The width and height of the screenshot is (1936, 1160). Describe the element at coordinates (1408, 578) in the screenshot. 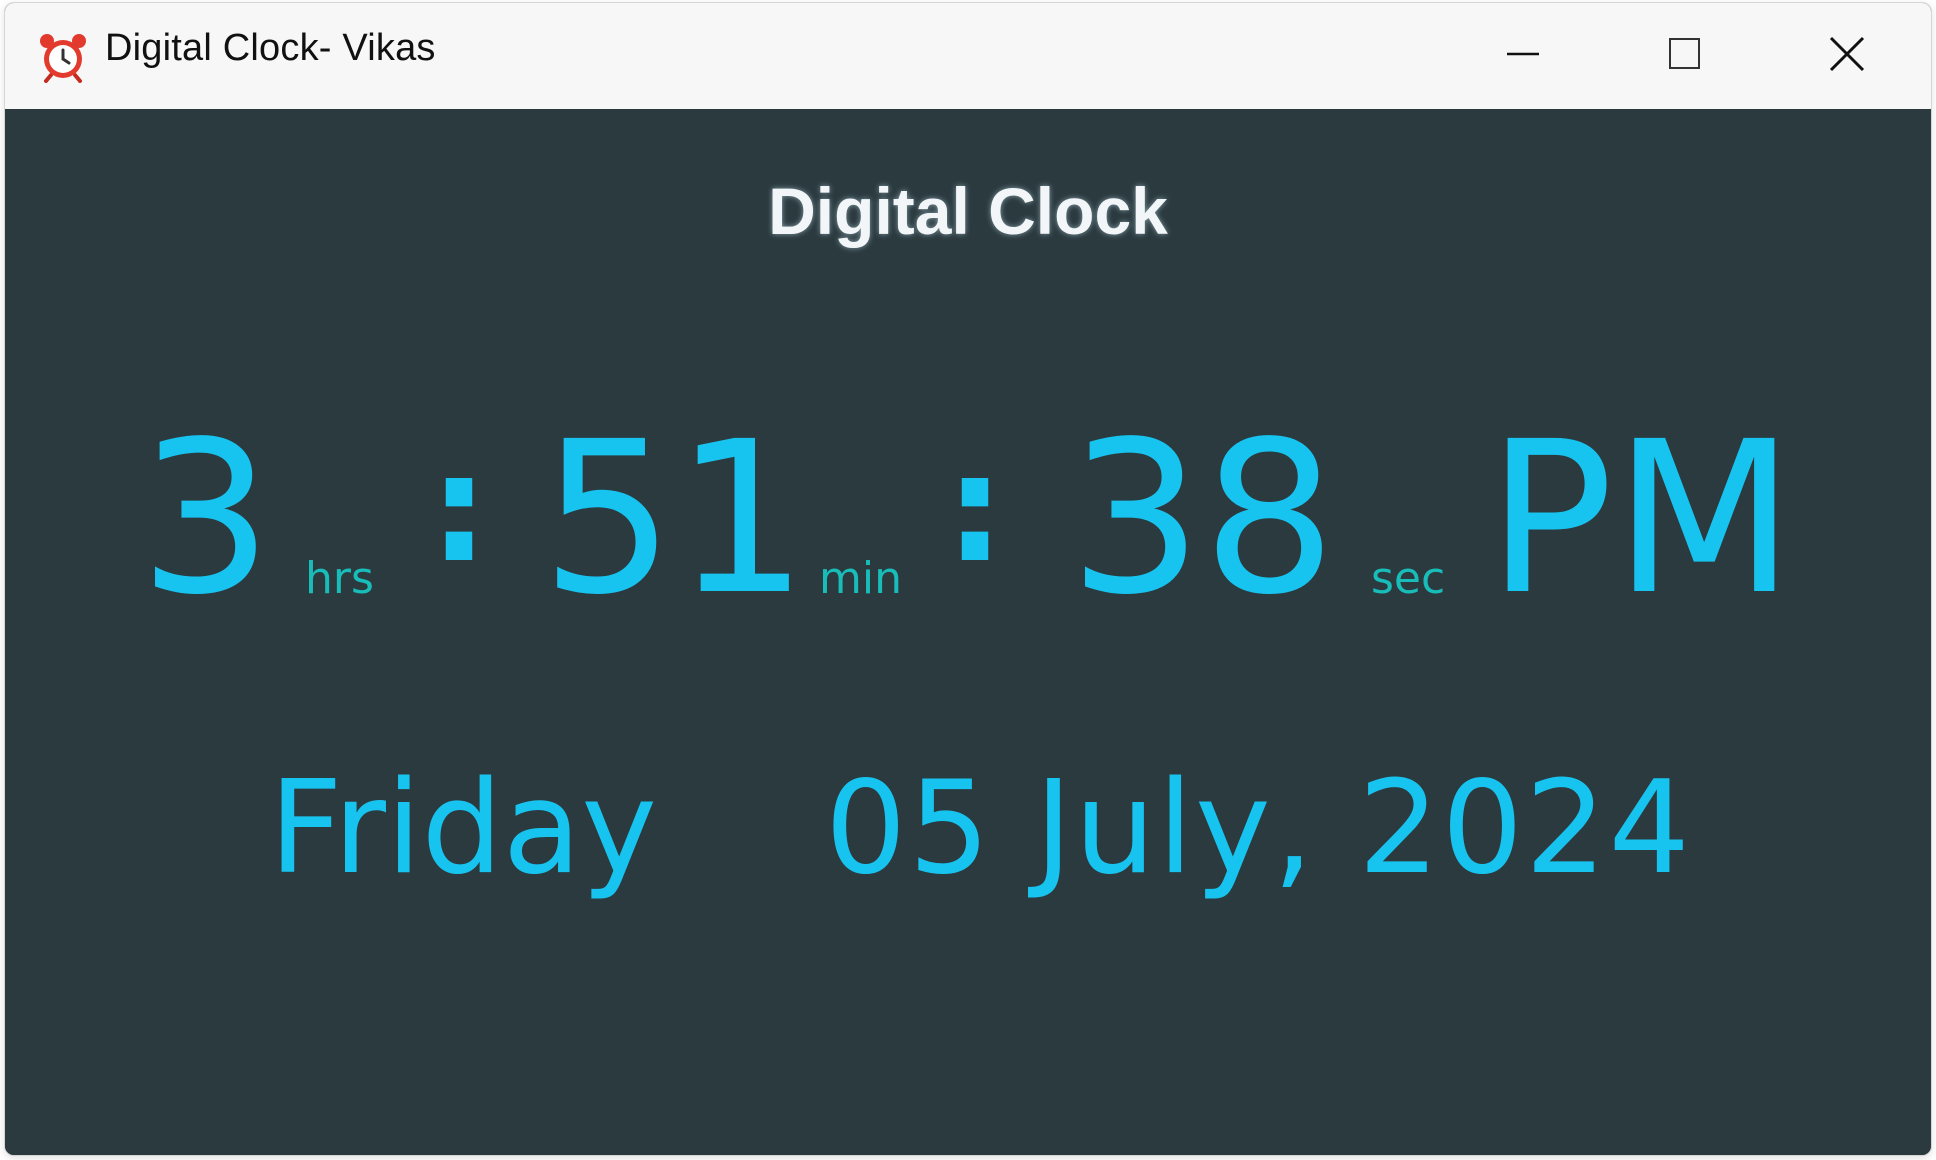

I see `seconds-unit-label: sec` at that location.